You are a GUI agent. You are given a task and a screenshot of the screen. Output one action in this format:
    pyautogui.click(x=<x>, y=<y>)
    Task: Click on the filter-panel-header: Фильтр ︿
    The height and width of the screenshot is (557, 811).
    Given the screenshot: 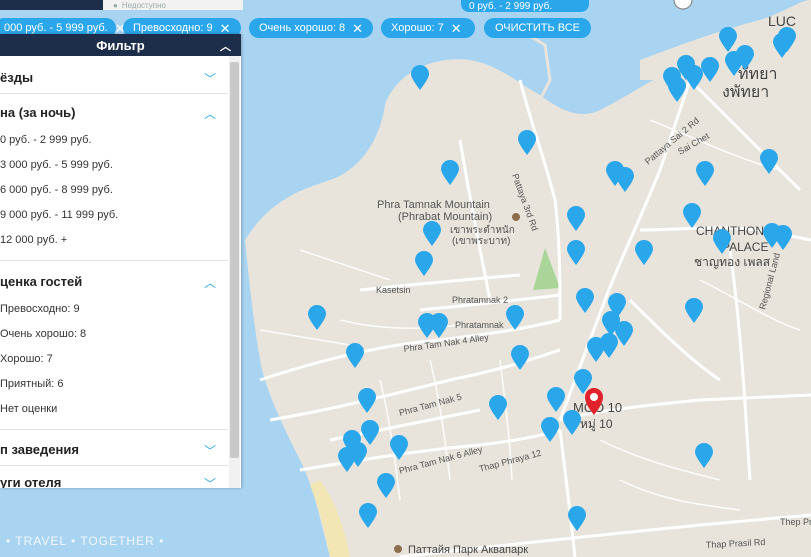 What is the action you would take?
    pyautogui.click(x=120, y=45)
    